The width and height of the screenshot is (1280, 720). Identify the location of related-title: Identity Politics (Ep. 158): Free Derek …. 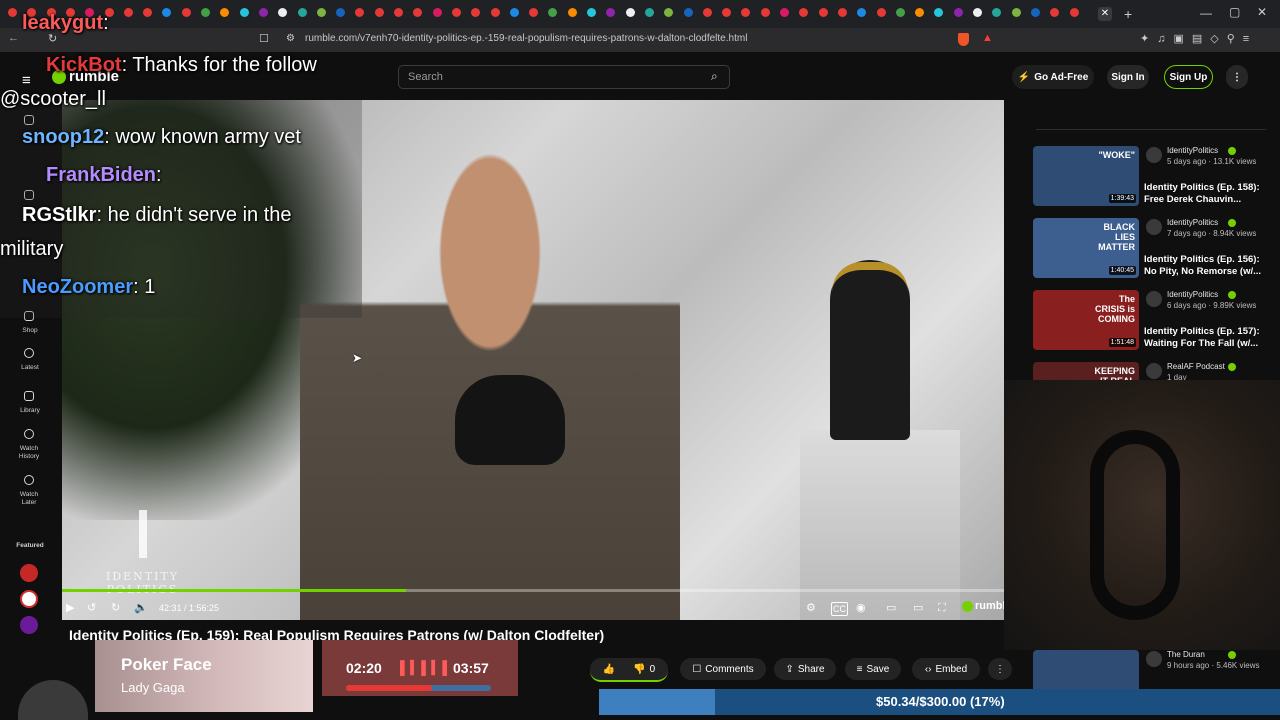
(1204, 194).